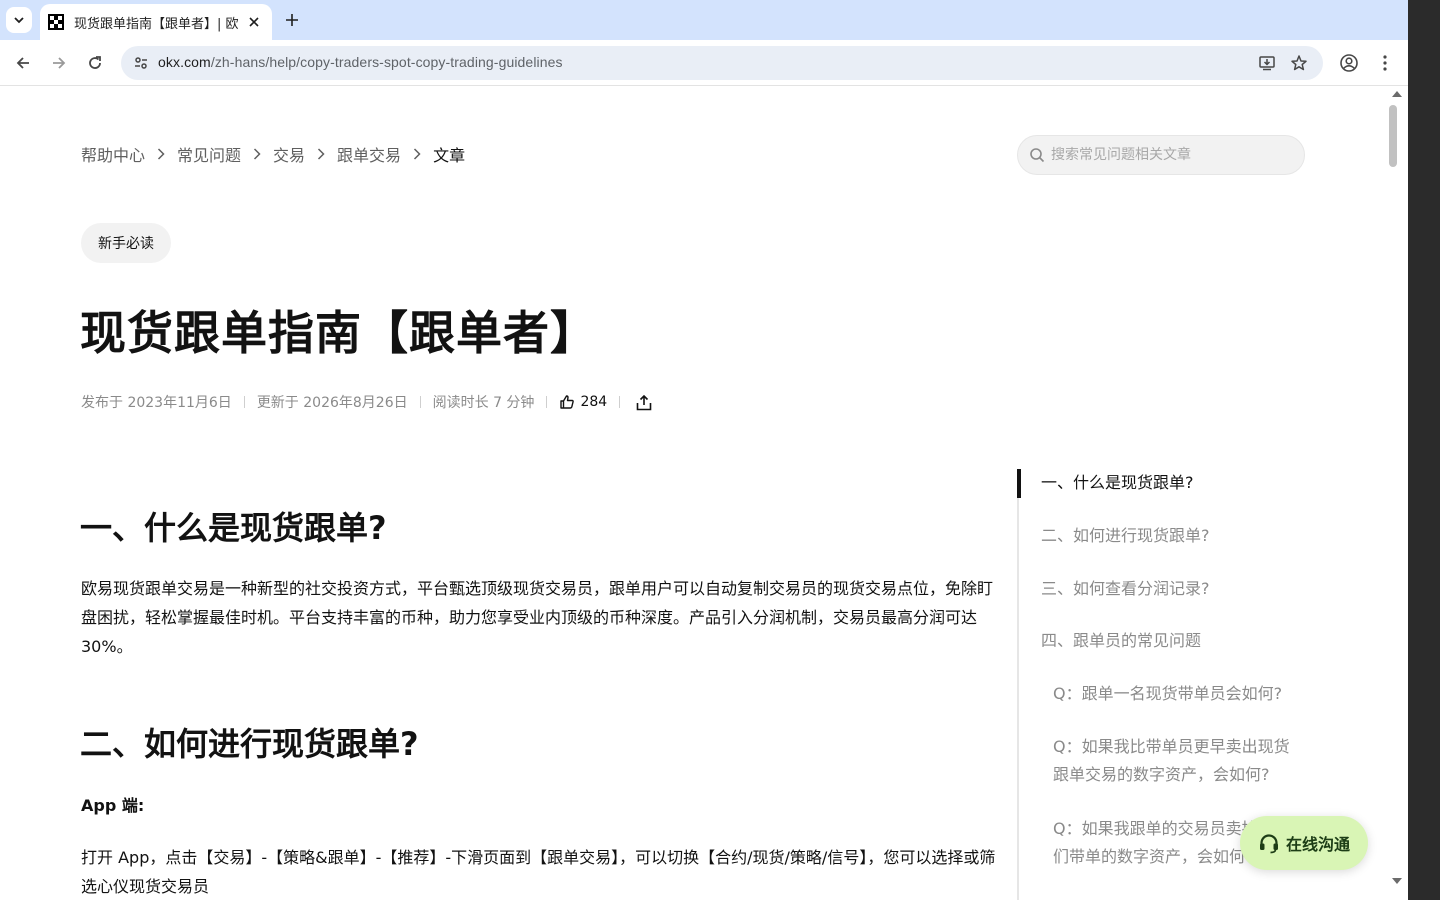 The image size is (1440, 900). What do you see at coordinates (254, 22) in the screenshot?
I see `tab-close-icon` at bounding box center [254, 22].